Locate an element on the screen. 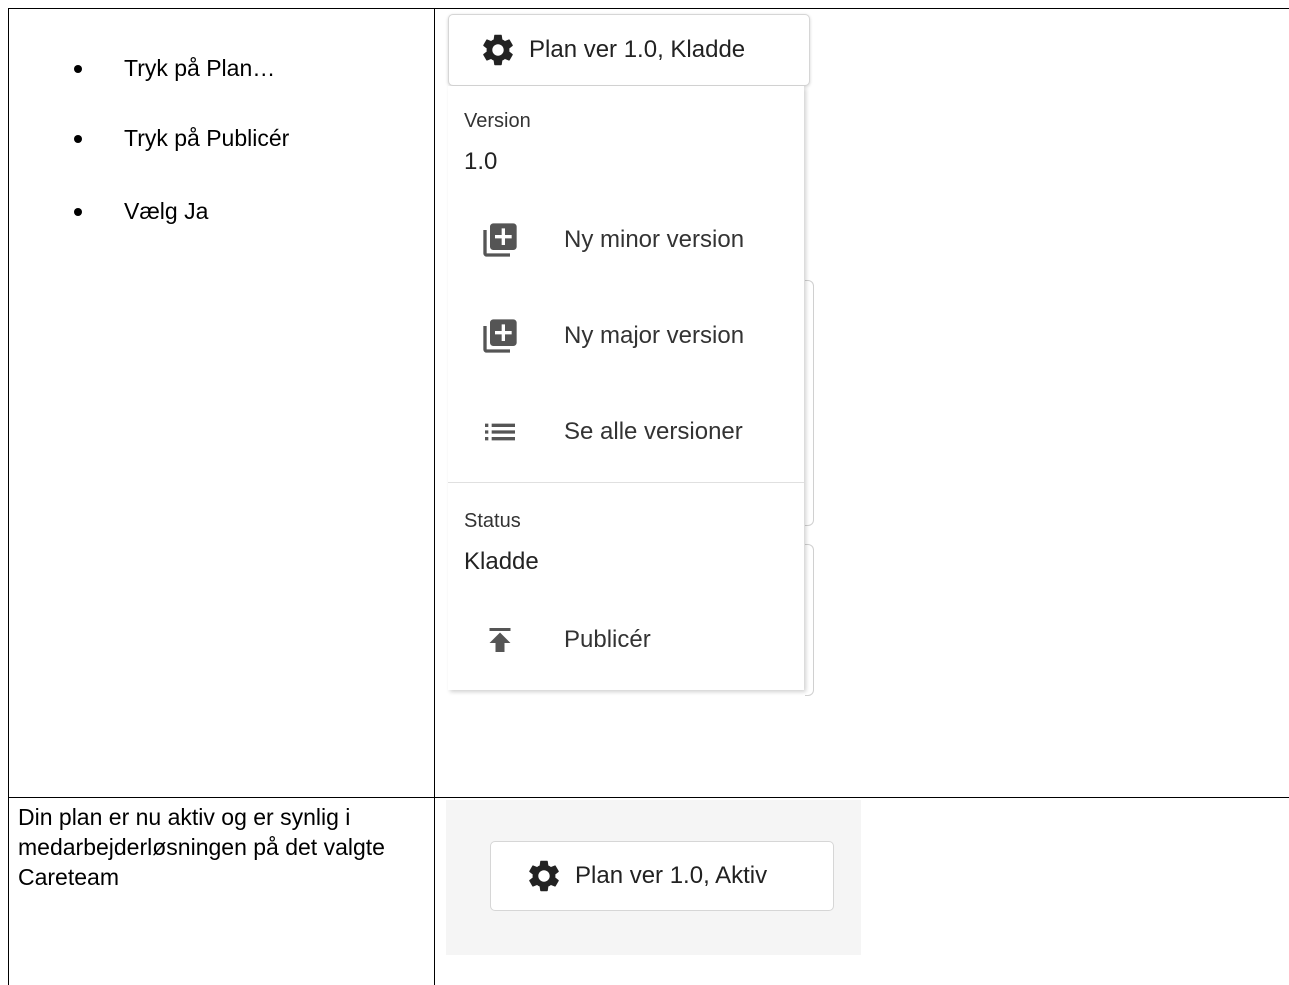  table-top-border is located at coordinates (648, 8).